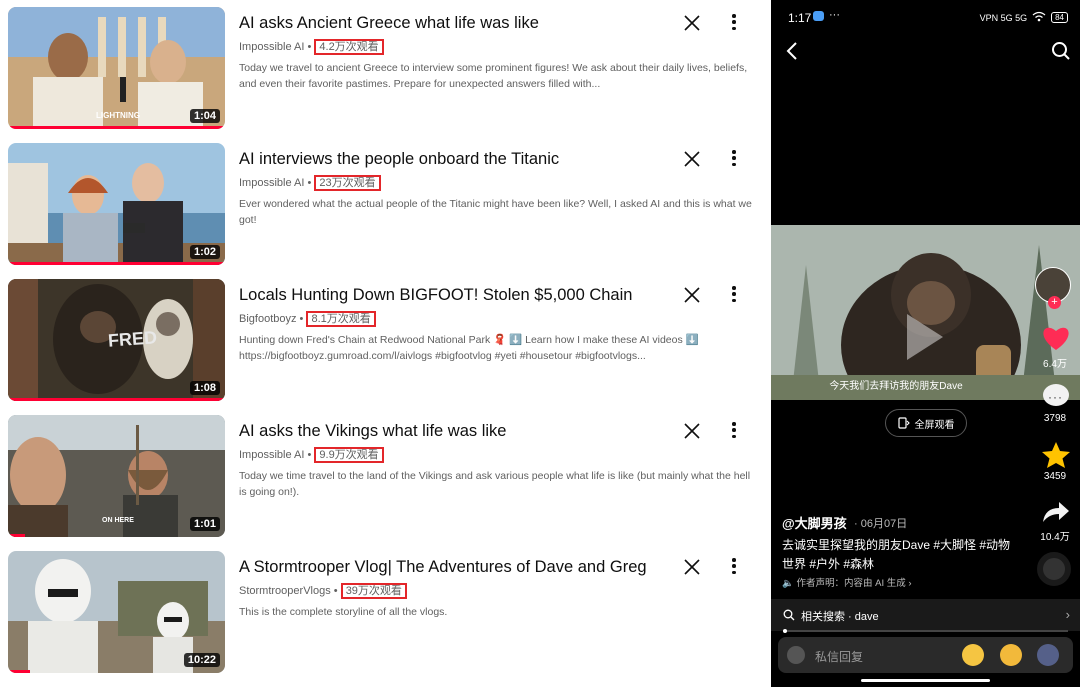 The width and height of the screenshot is (1080, 687). What do you see at coordinates (792, 51) in the screenshot?
I see `back-icon` at bounding box center [792, 51].